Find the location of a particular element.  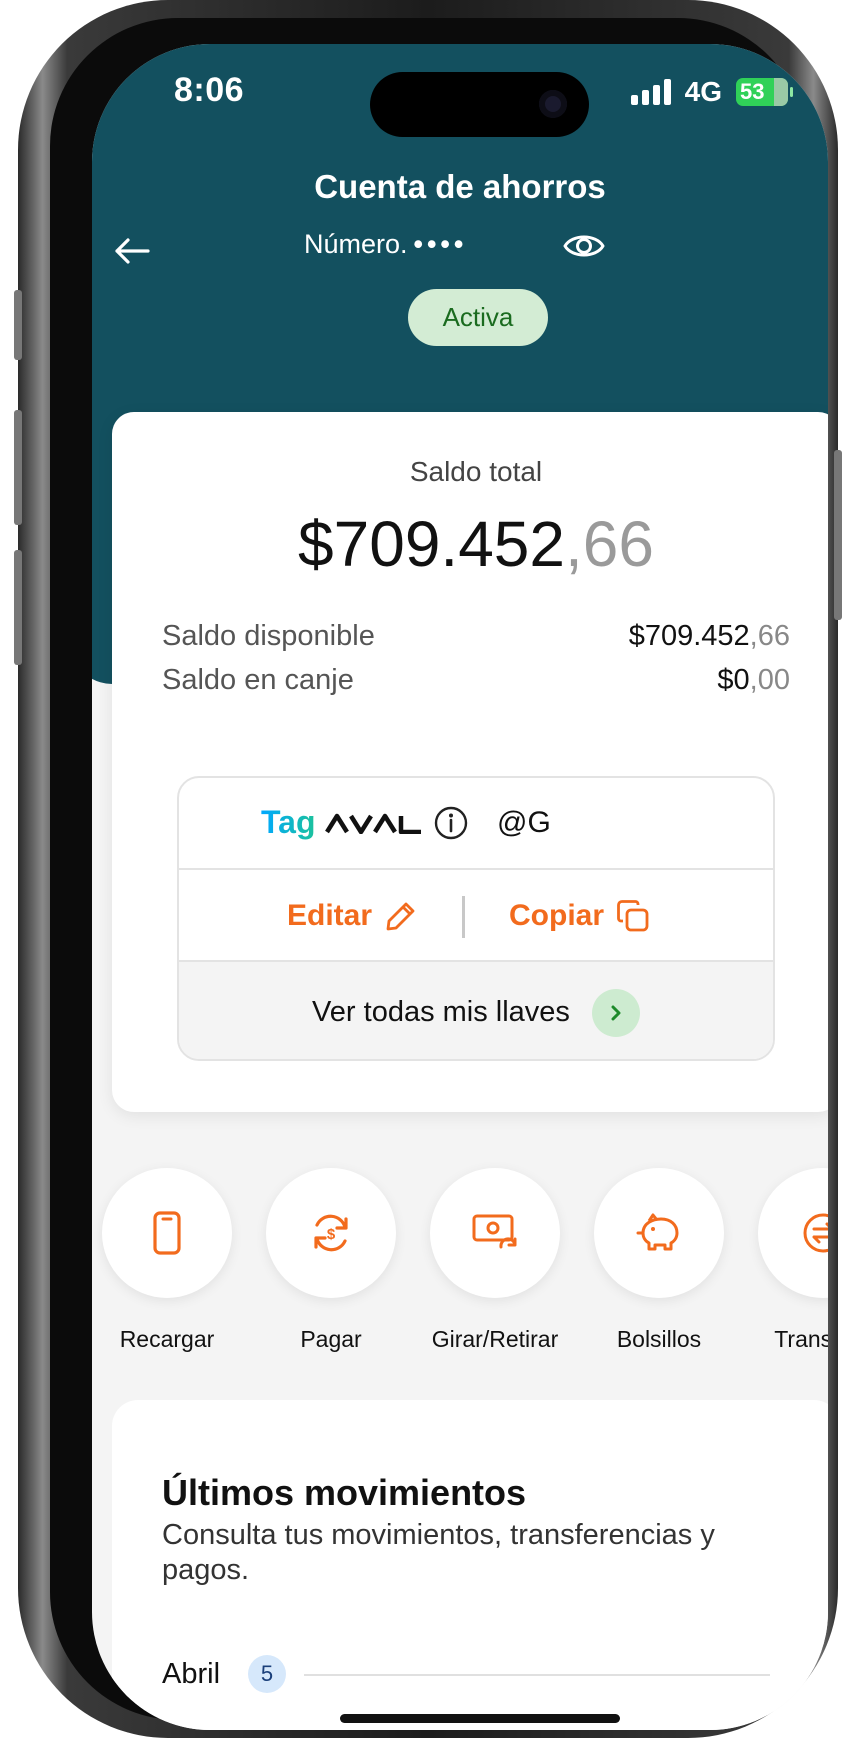

available-balance-row: Saldo disponible $709.452,66 is located at coordinates (476, 636).